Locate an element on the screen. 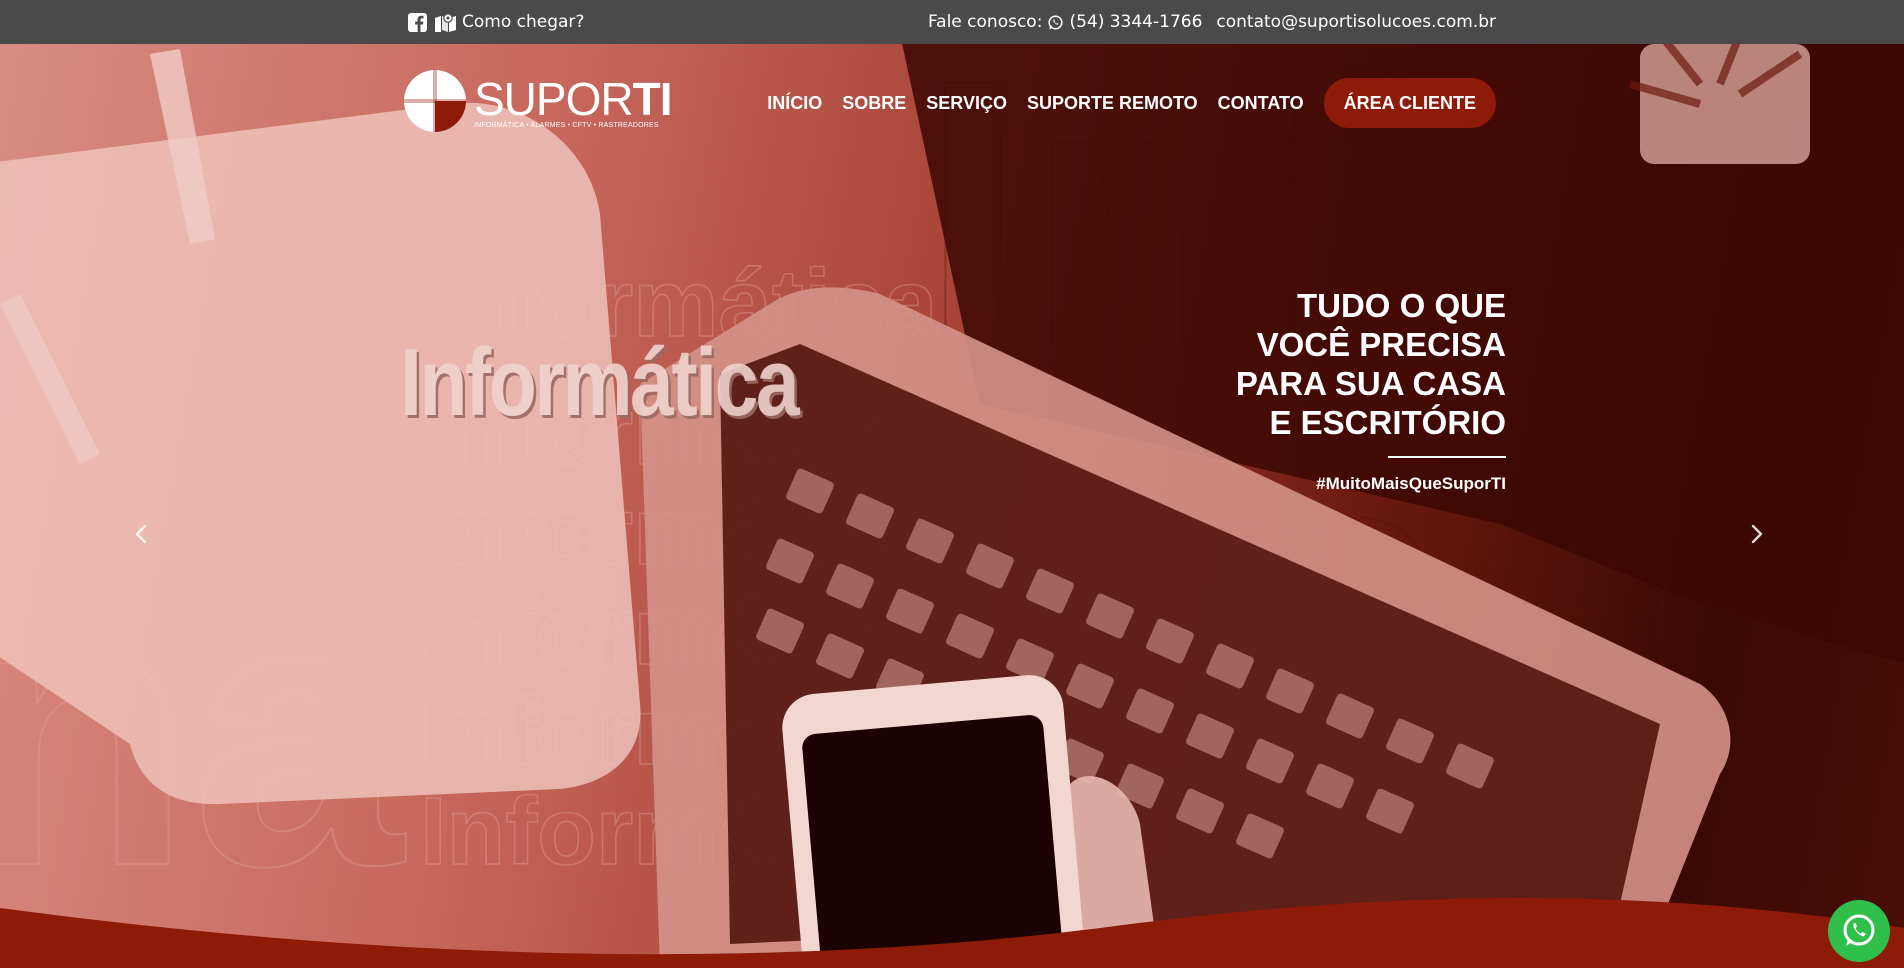  chevron-right-icon is located at coordinates (1757, 534).